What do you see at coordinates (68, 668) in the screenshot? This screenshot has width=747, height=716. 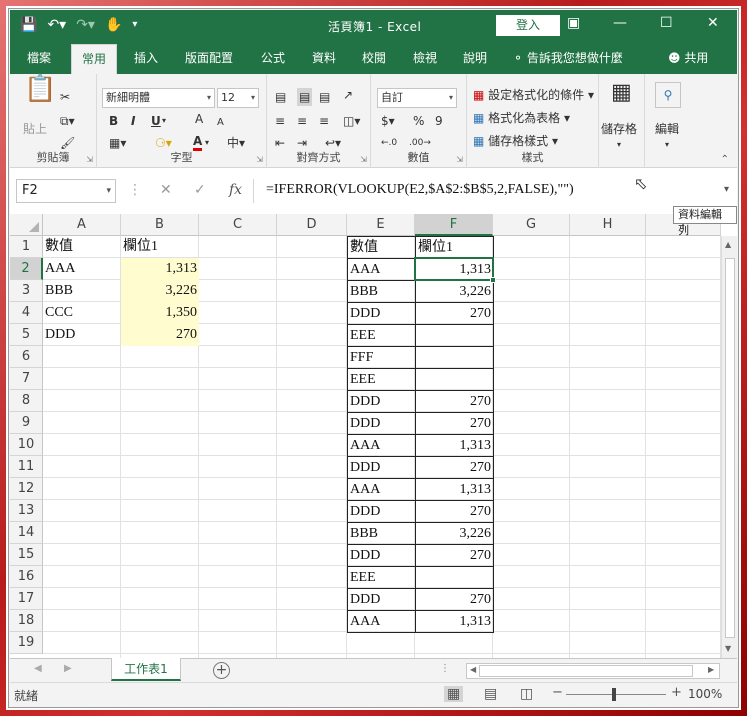 I see `sheet-next-icon: ▶` at bounding box center [68, 668].